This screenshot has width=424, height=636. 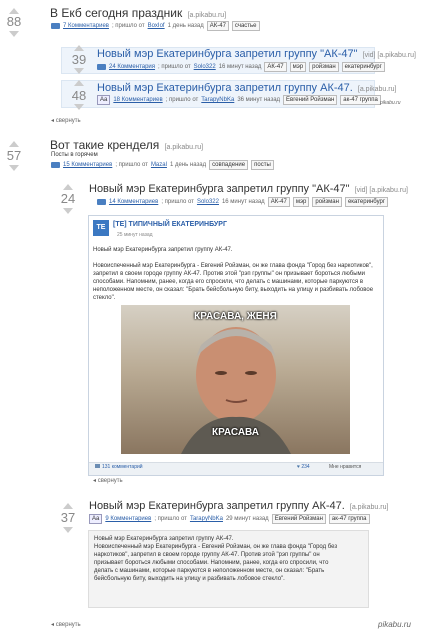 What do you see at coordinates (132, 67) in the screenshot?
I see `comments-link: 24 Комментария` at bounding box center [132, 67].